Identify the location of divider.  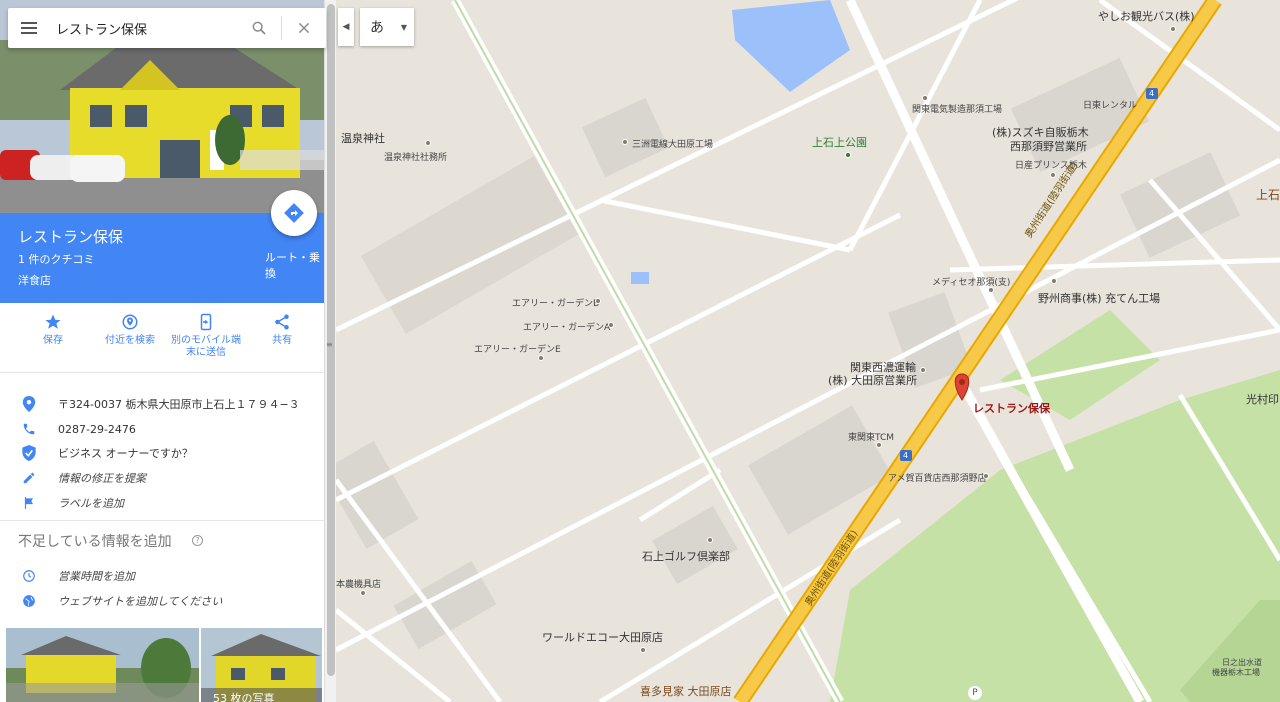
(162, 520).